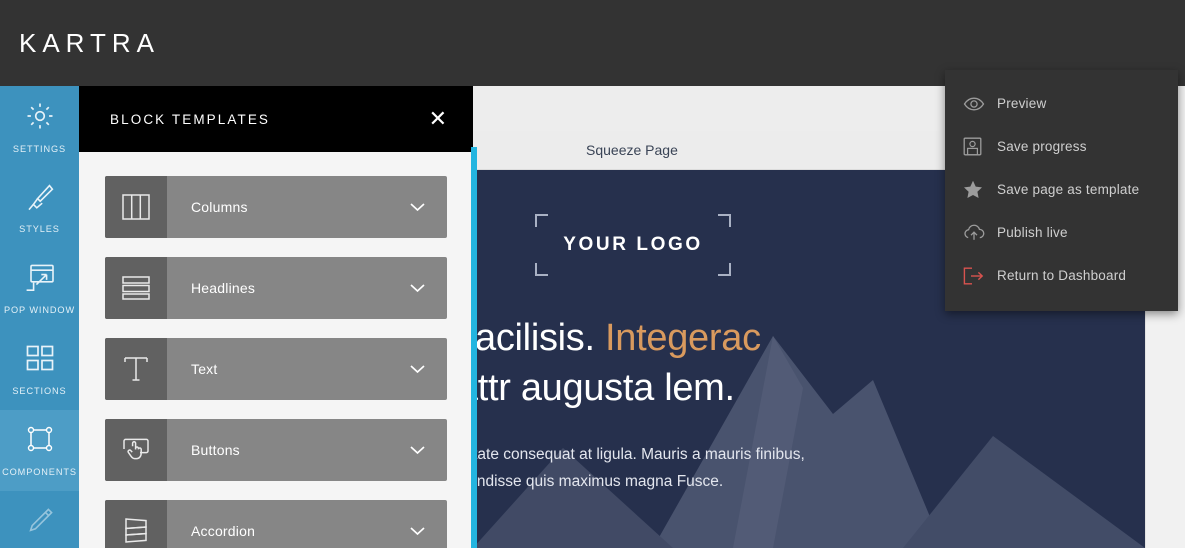  Describe the element at coordinates (1061, 103) in the screenshot. I see `menu-item-preview: Preview` at that location.